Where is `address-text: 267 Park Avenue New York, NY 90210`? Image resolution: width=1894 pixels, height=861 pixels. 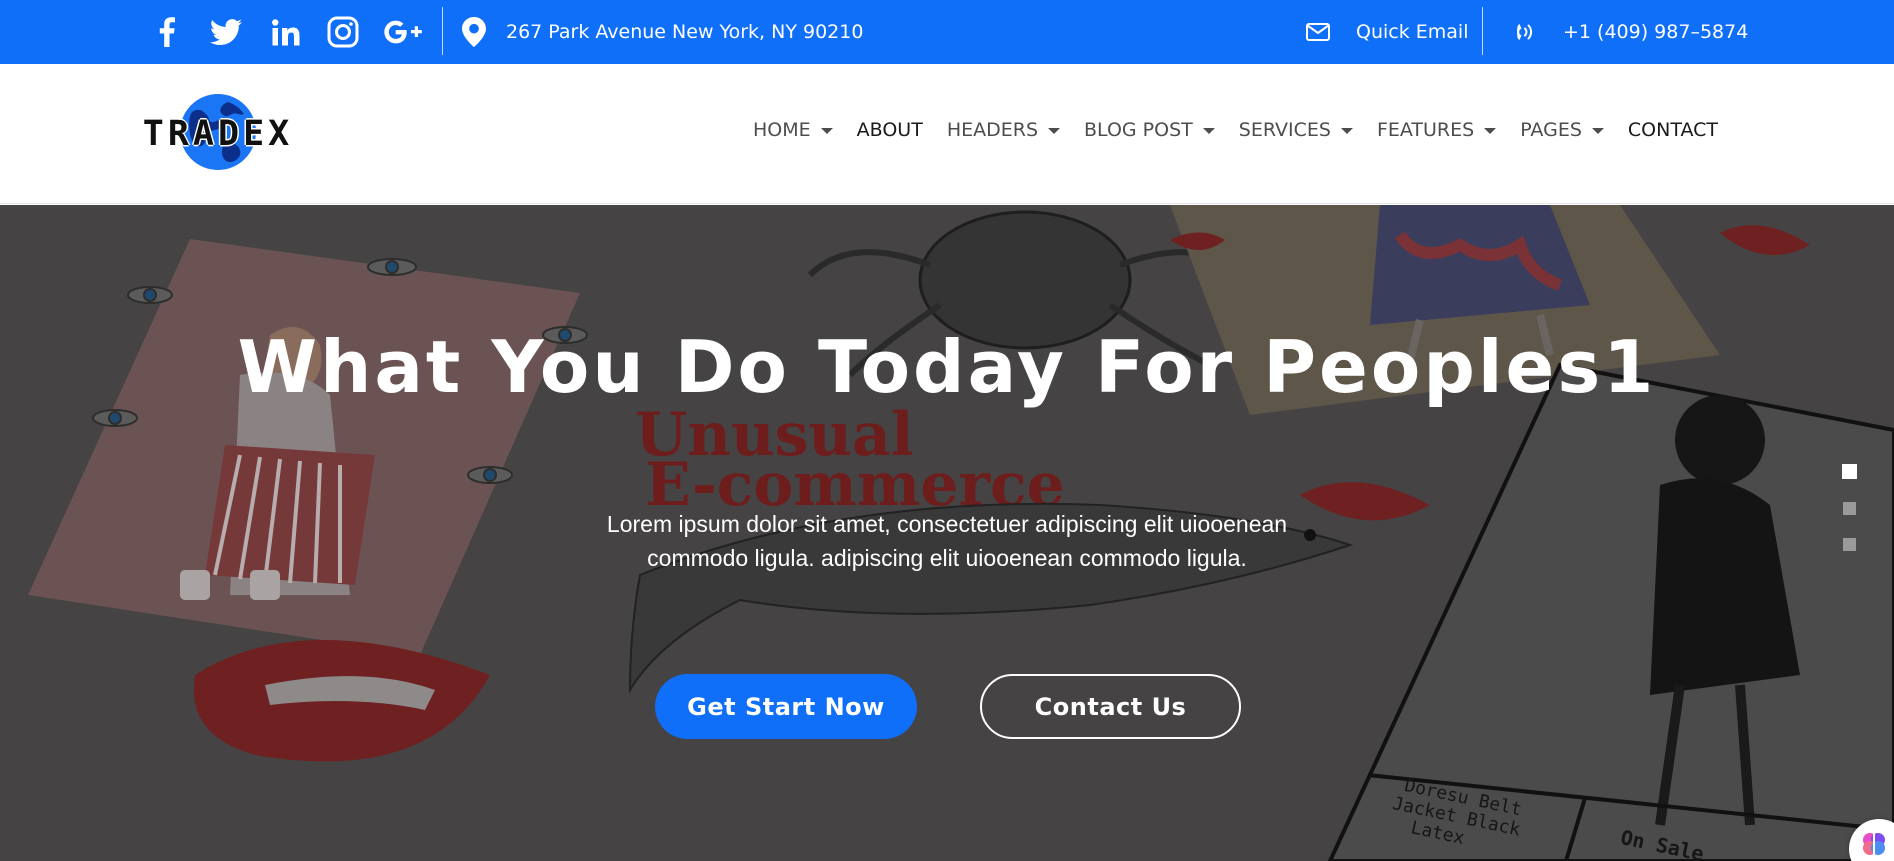
address-text: 267 Park Avenue New York, NY 90210 is located at coordinates (685, 32).